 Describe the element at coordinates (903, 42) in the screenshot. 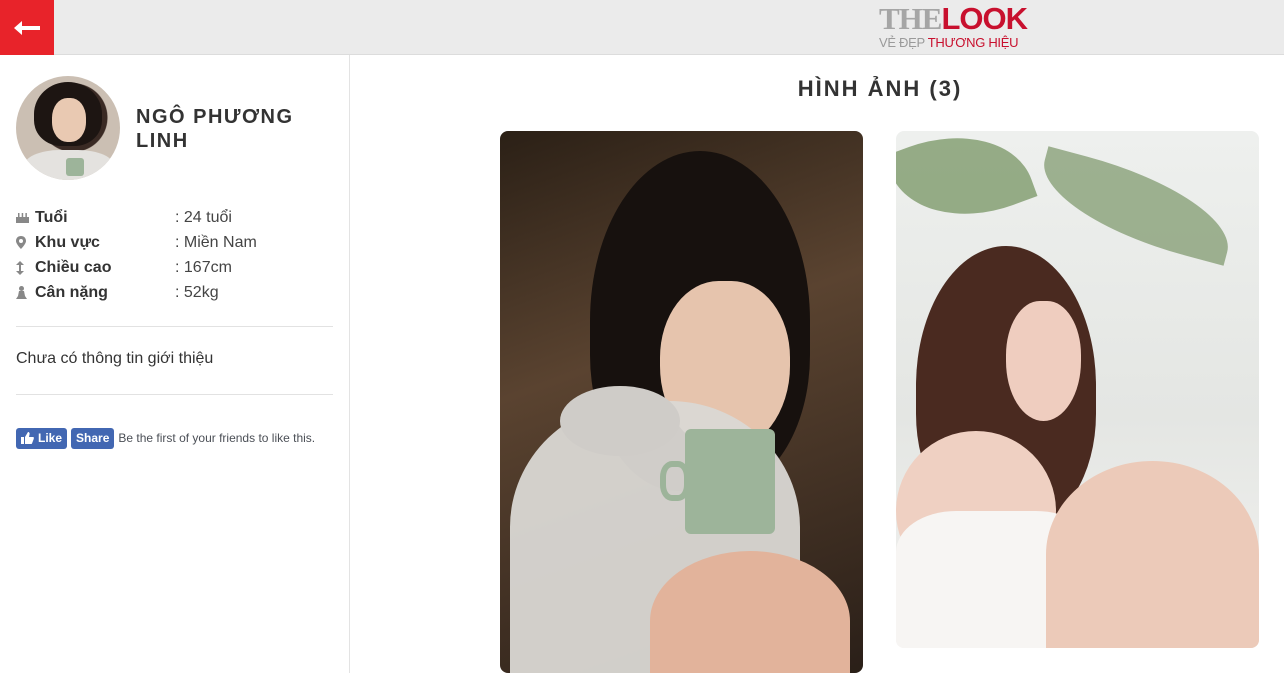

I see `logo-tagline-a: VẺ ĐẸP` at that location.